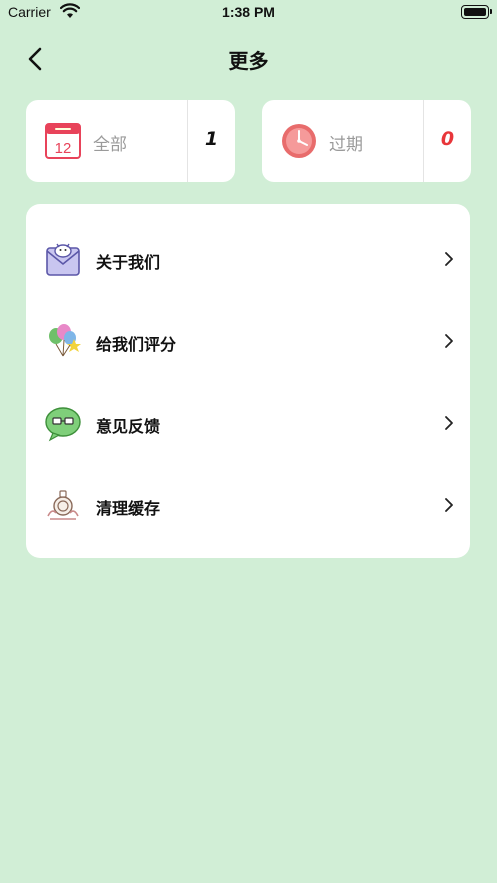 Image resolution: width=497 pixels, height=883 pixels. Describe the element at coordinates (130, 141) in the screenshot. I see `stat-card-all: 12 全部 1` at that location.